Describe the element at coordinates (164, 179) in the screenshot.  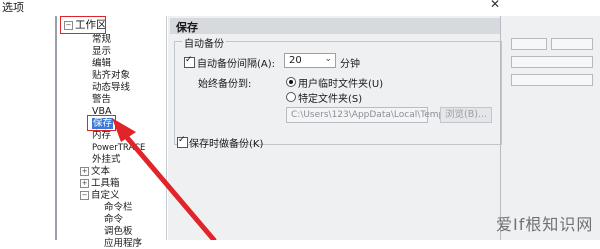
I see `annotation-arrow` at that location.